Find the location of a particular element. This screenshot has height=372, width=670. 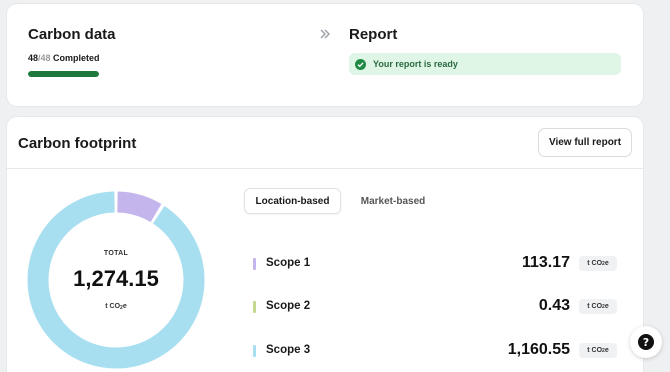

report-title: Report is located at coordinates (373, 34).